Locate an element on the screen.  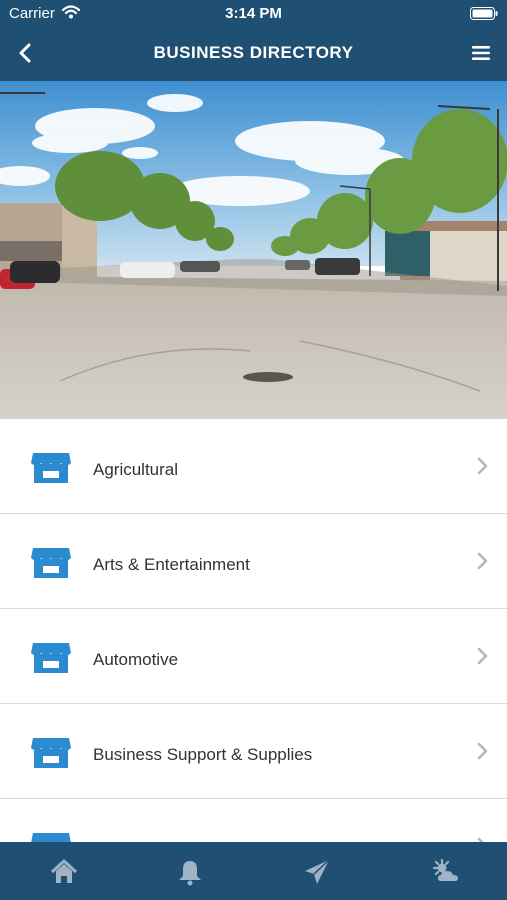
status-bar: Carrier 3:14 PM is located at coordinates (253, 13).